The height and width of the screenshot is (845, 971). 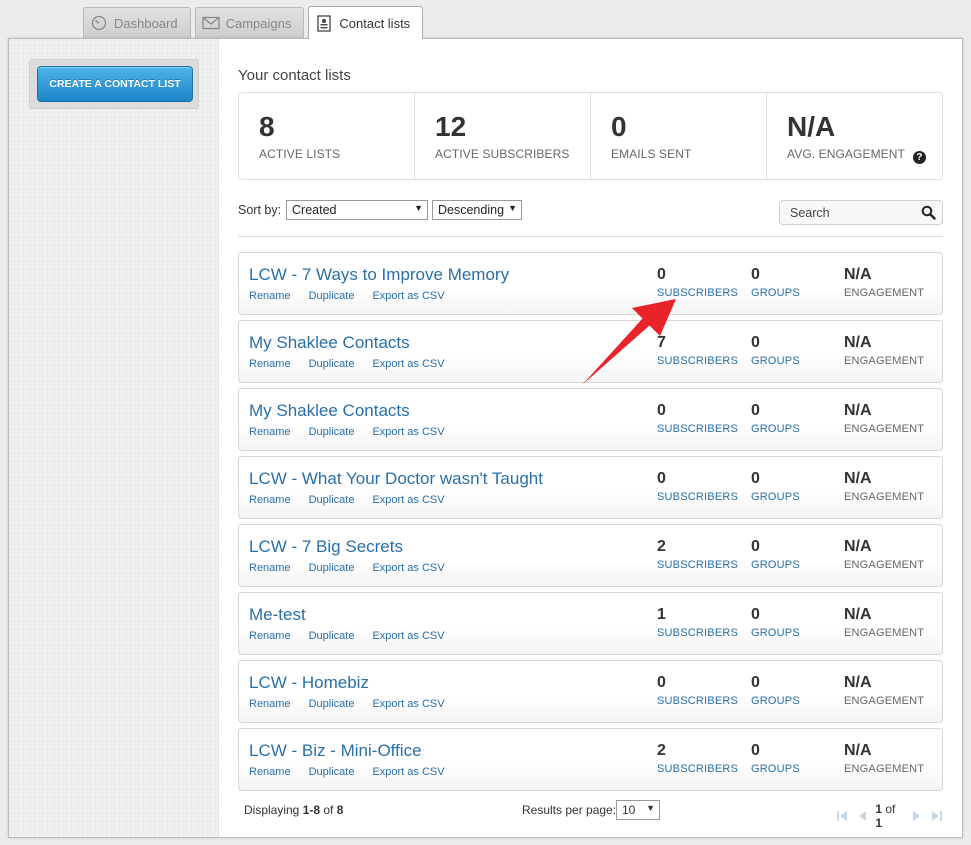 What do you see at coordinates (277, 615) in the screenshot?
I see `list-name-link: Me-test` at bounding box center [277, 615].